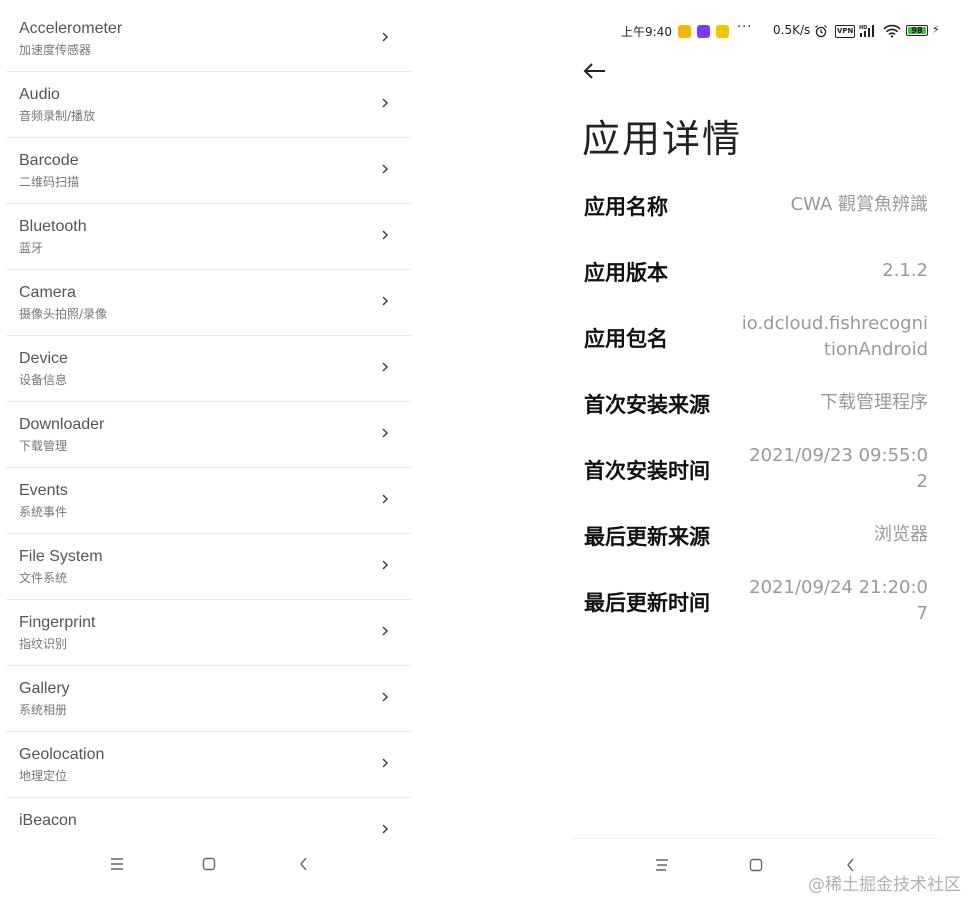 The image size is (974, 899). Describe the element at coordinates (646, 32) in the screenshot. I see `status-time: 上午9:40` at that location.